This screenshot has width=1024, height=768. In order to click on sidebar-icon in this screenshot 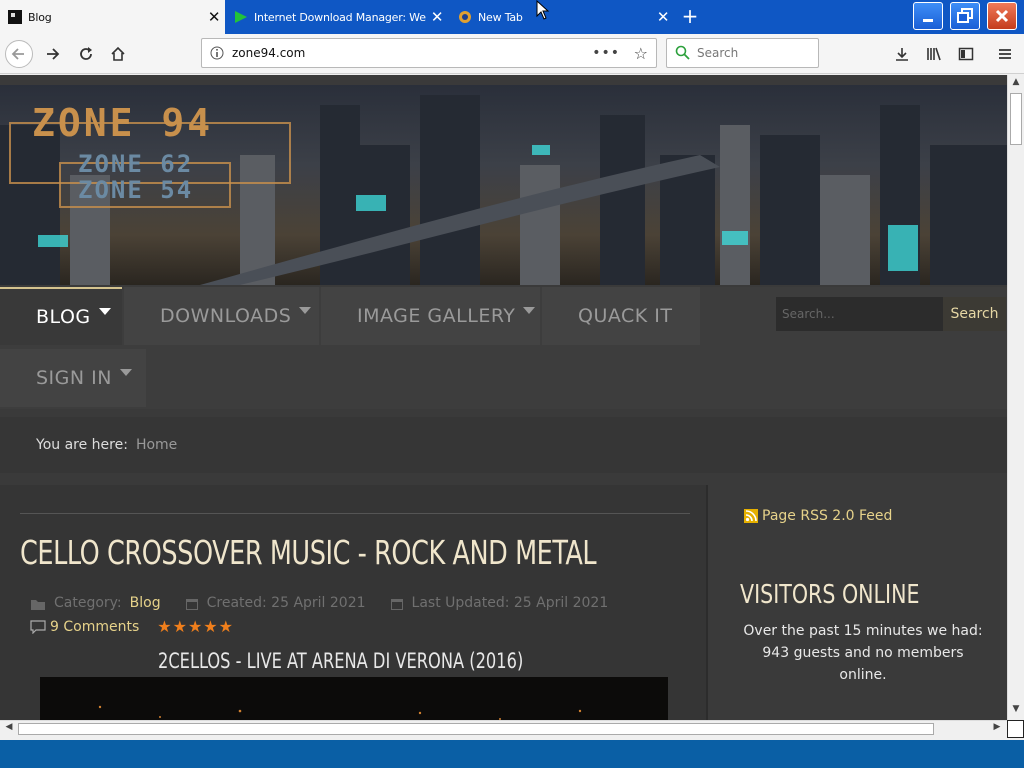, I will do `click(966, 54)`.